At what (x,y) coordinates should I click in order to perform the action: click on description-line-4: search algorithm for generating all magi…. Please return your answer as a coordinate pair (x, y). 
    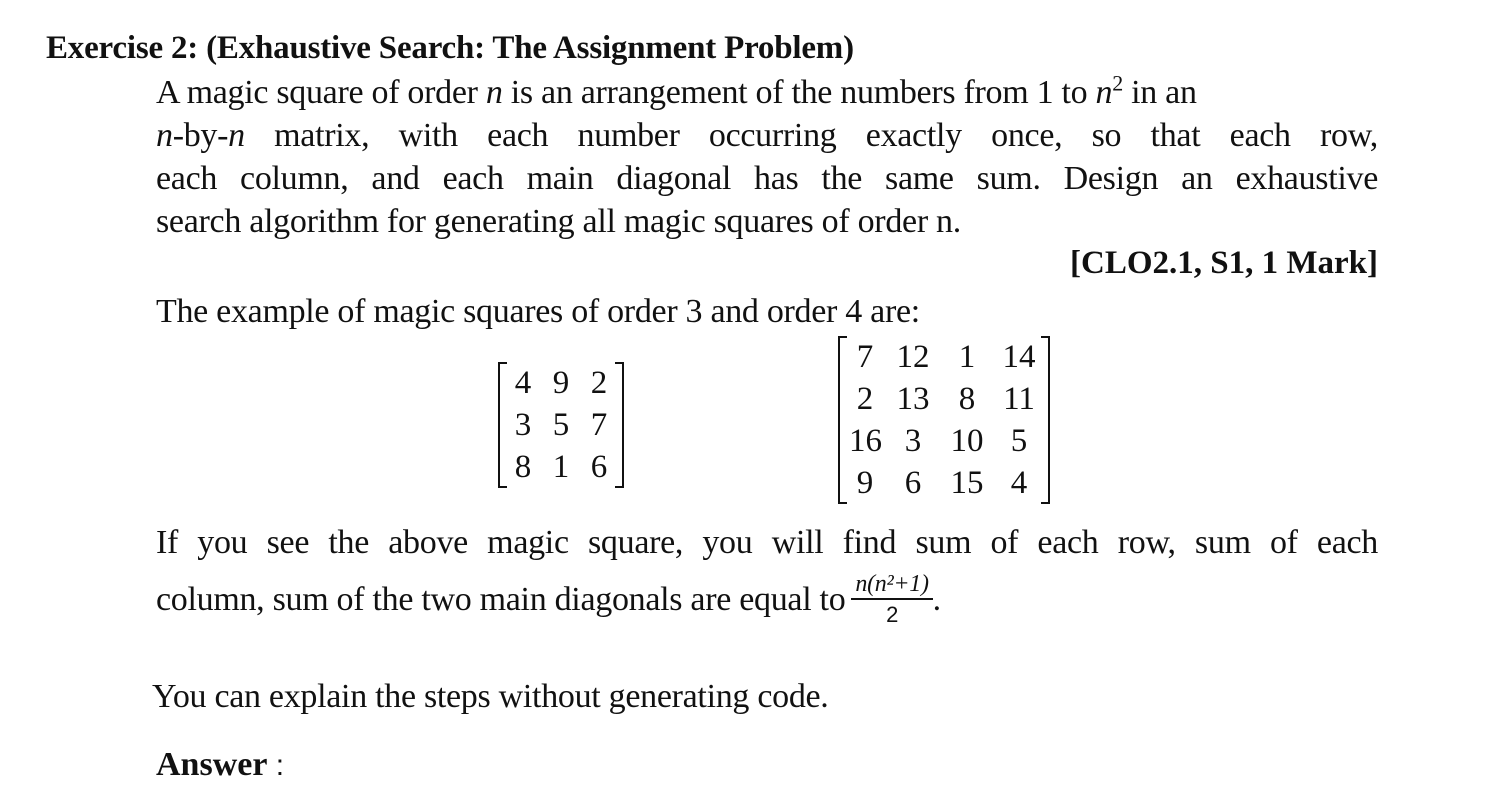
    Looking at the image, I should click on (558, 221).